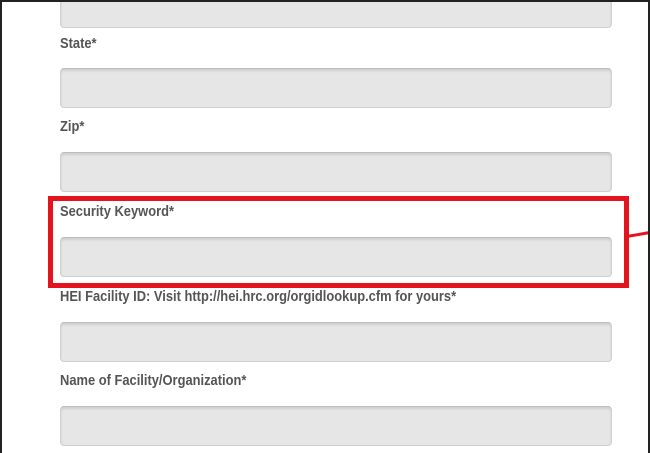  What do you see at coordinates (78, 43) in the screenshot?
I see `state-label: State*` at bounding box center [78, 43].